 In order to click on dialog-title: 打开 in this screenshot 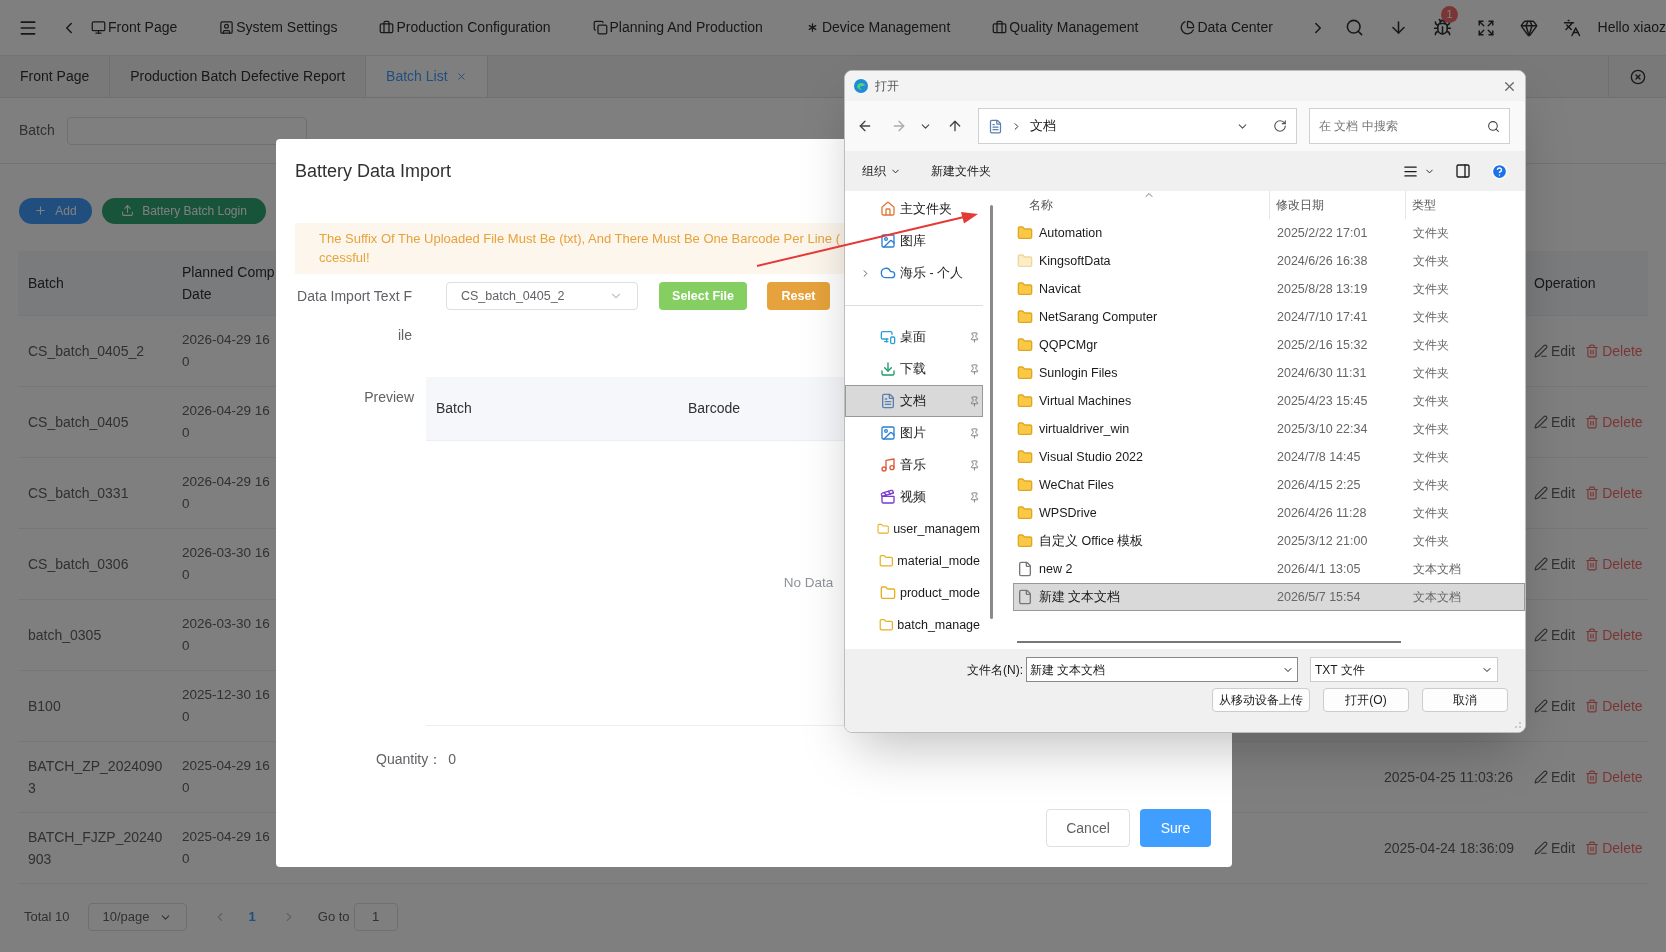, I will do `click(887, 86)`.